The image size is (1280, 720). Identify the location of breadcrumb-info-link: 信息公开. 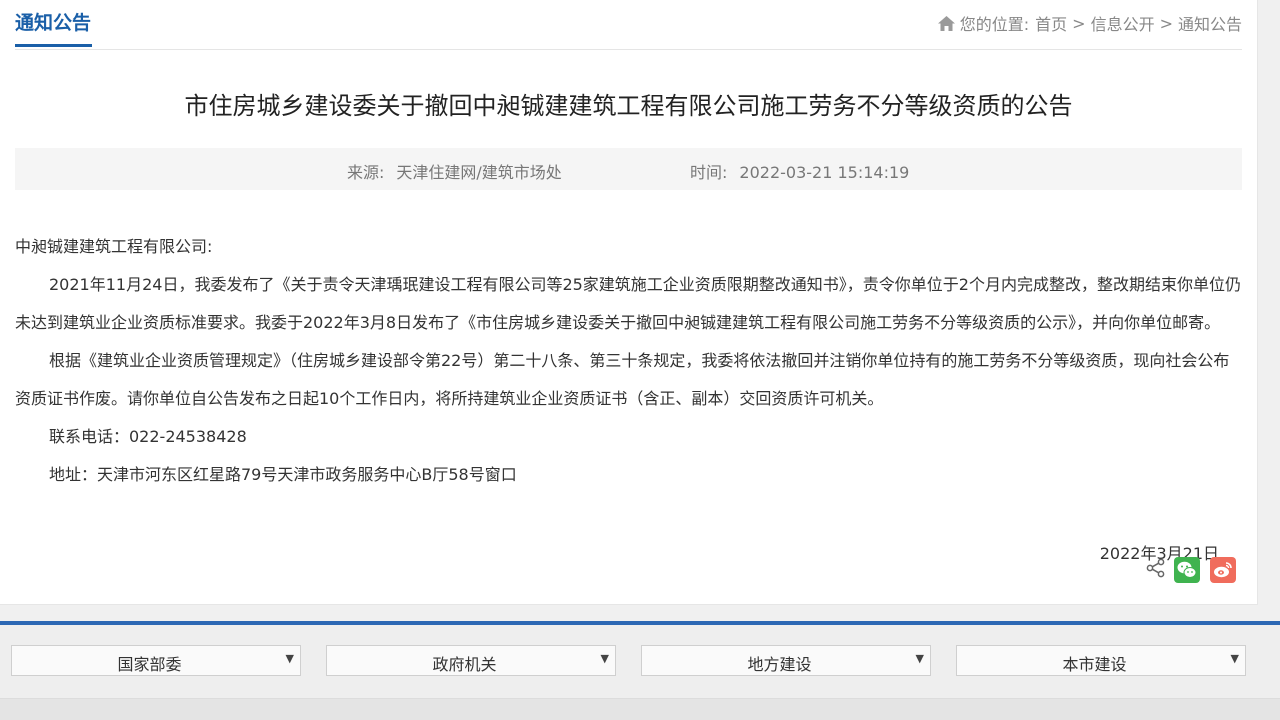
(1123, 23).